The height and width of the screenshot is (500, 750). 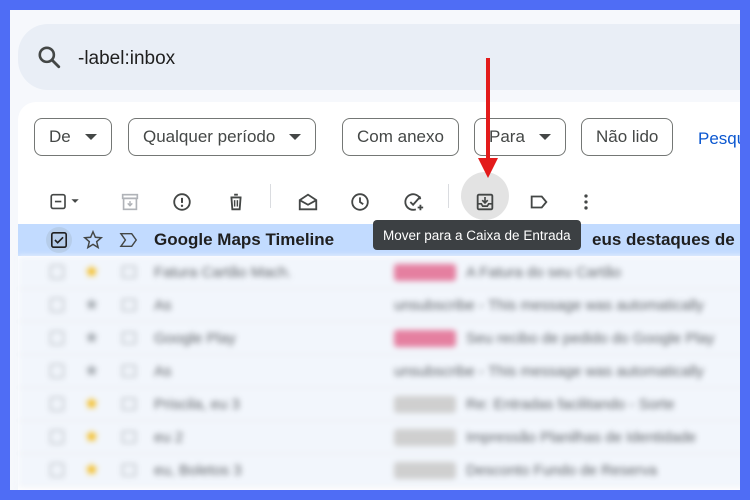 I want to click on search-icon, so click(x=49, y=57).